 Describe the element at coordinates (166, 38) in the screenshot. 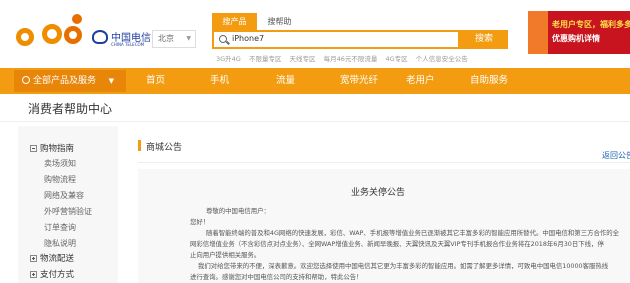

I see `city-label: 北京` at that location.